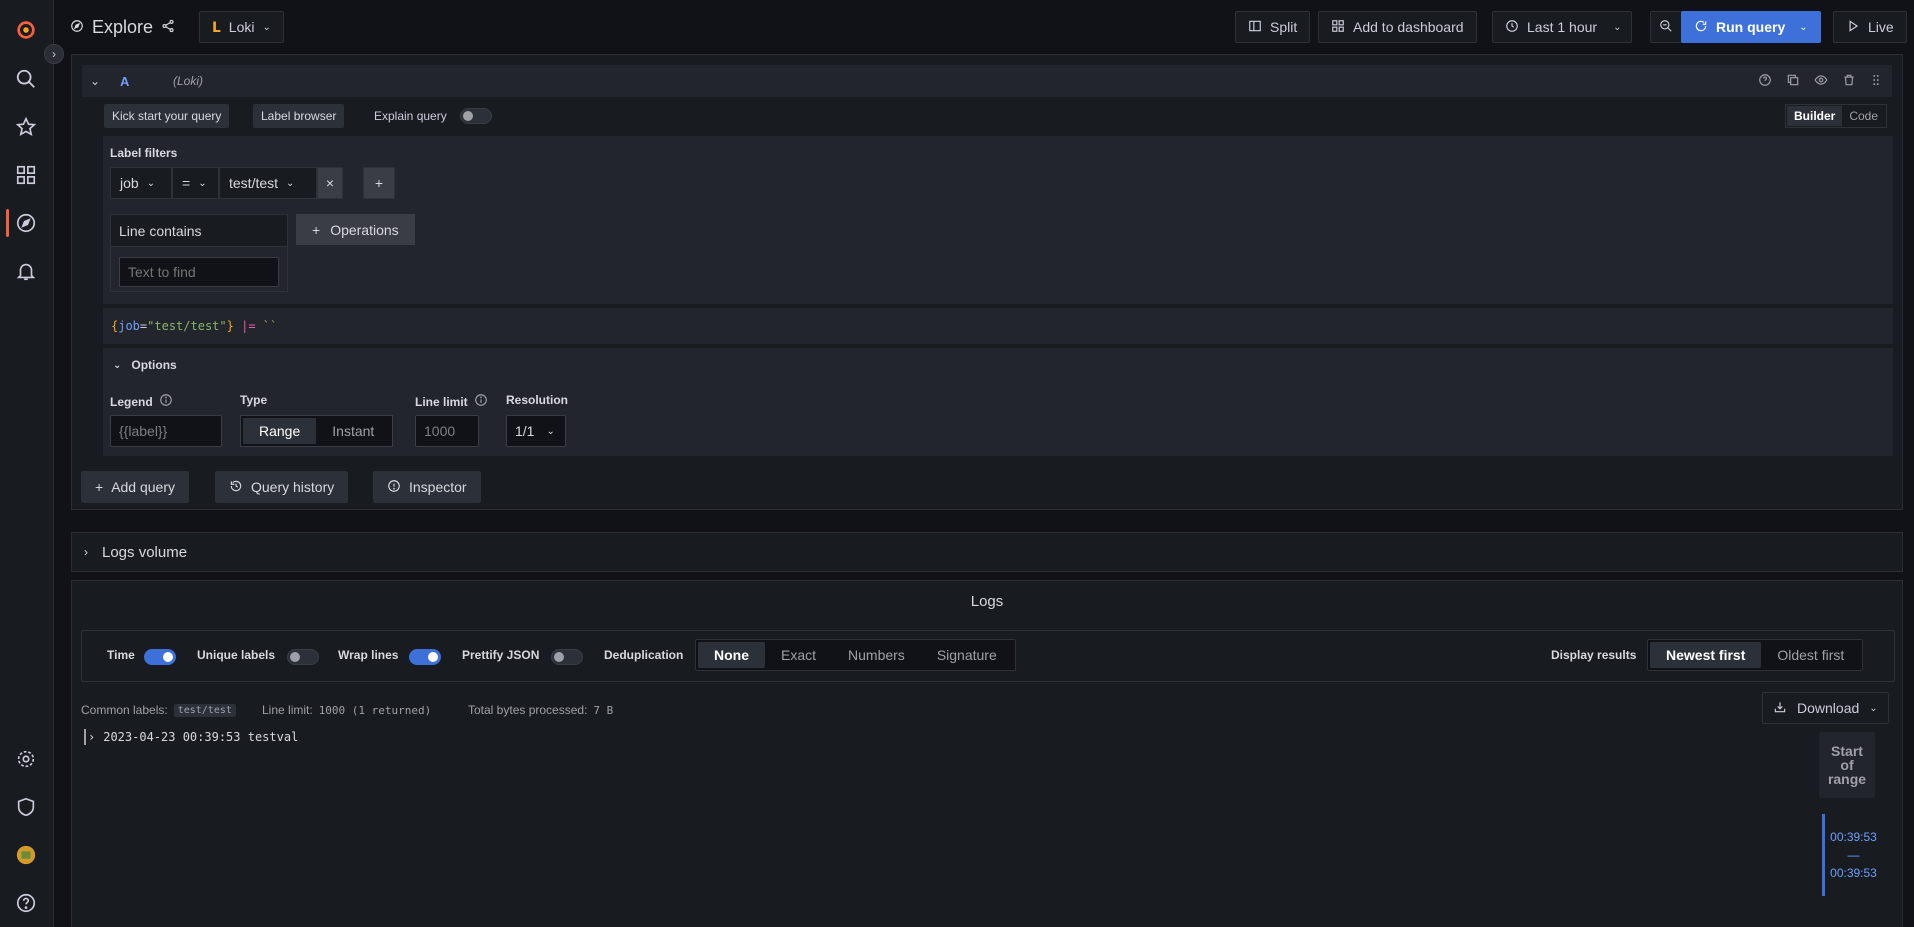  I want to click on sidebar-active-indicator, so click(7, 223).